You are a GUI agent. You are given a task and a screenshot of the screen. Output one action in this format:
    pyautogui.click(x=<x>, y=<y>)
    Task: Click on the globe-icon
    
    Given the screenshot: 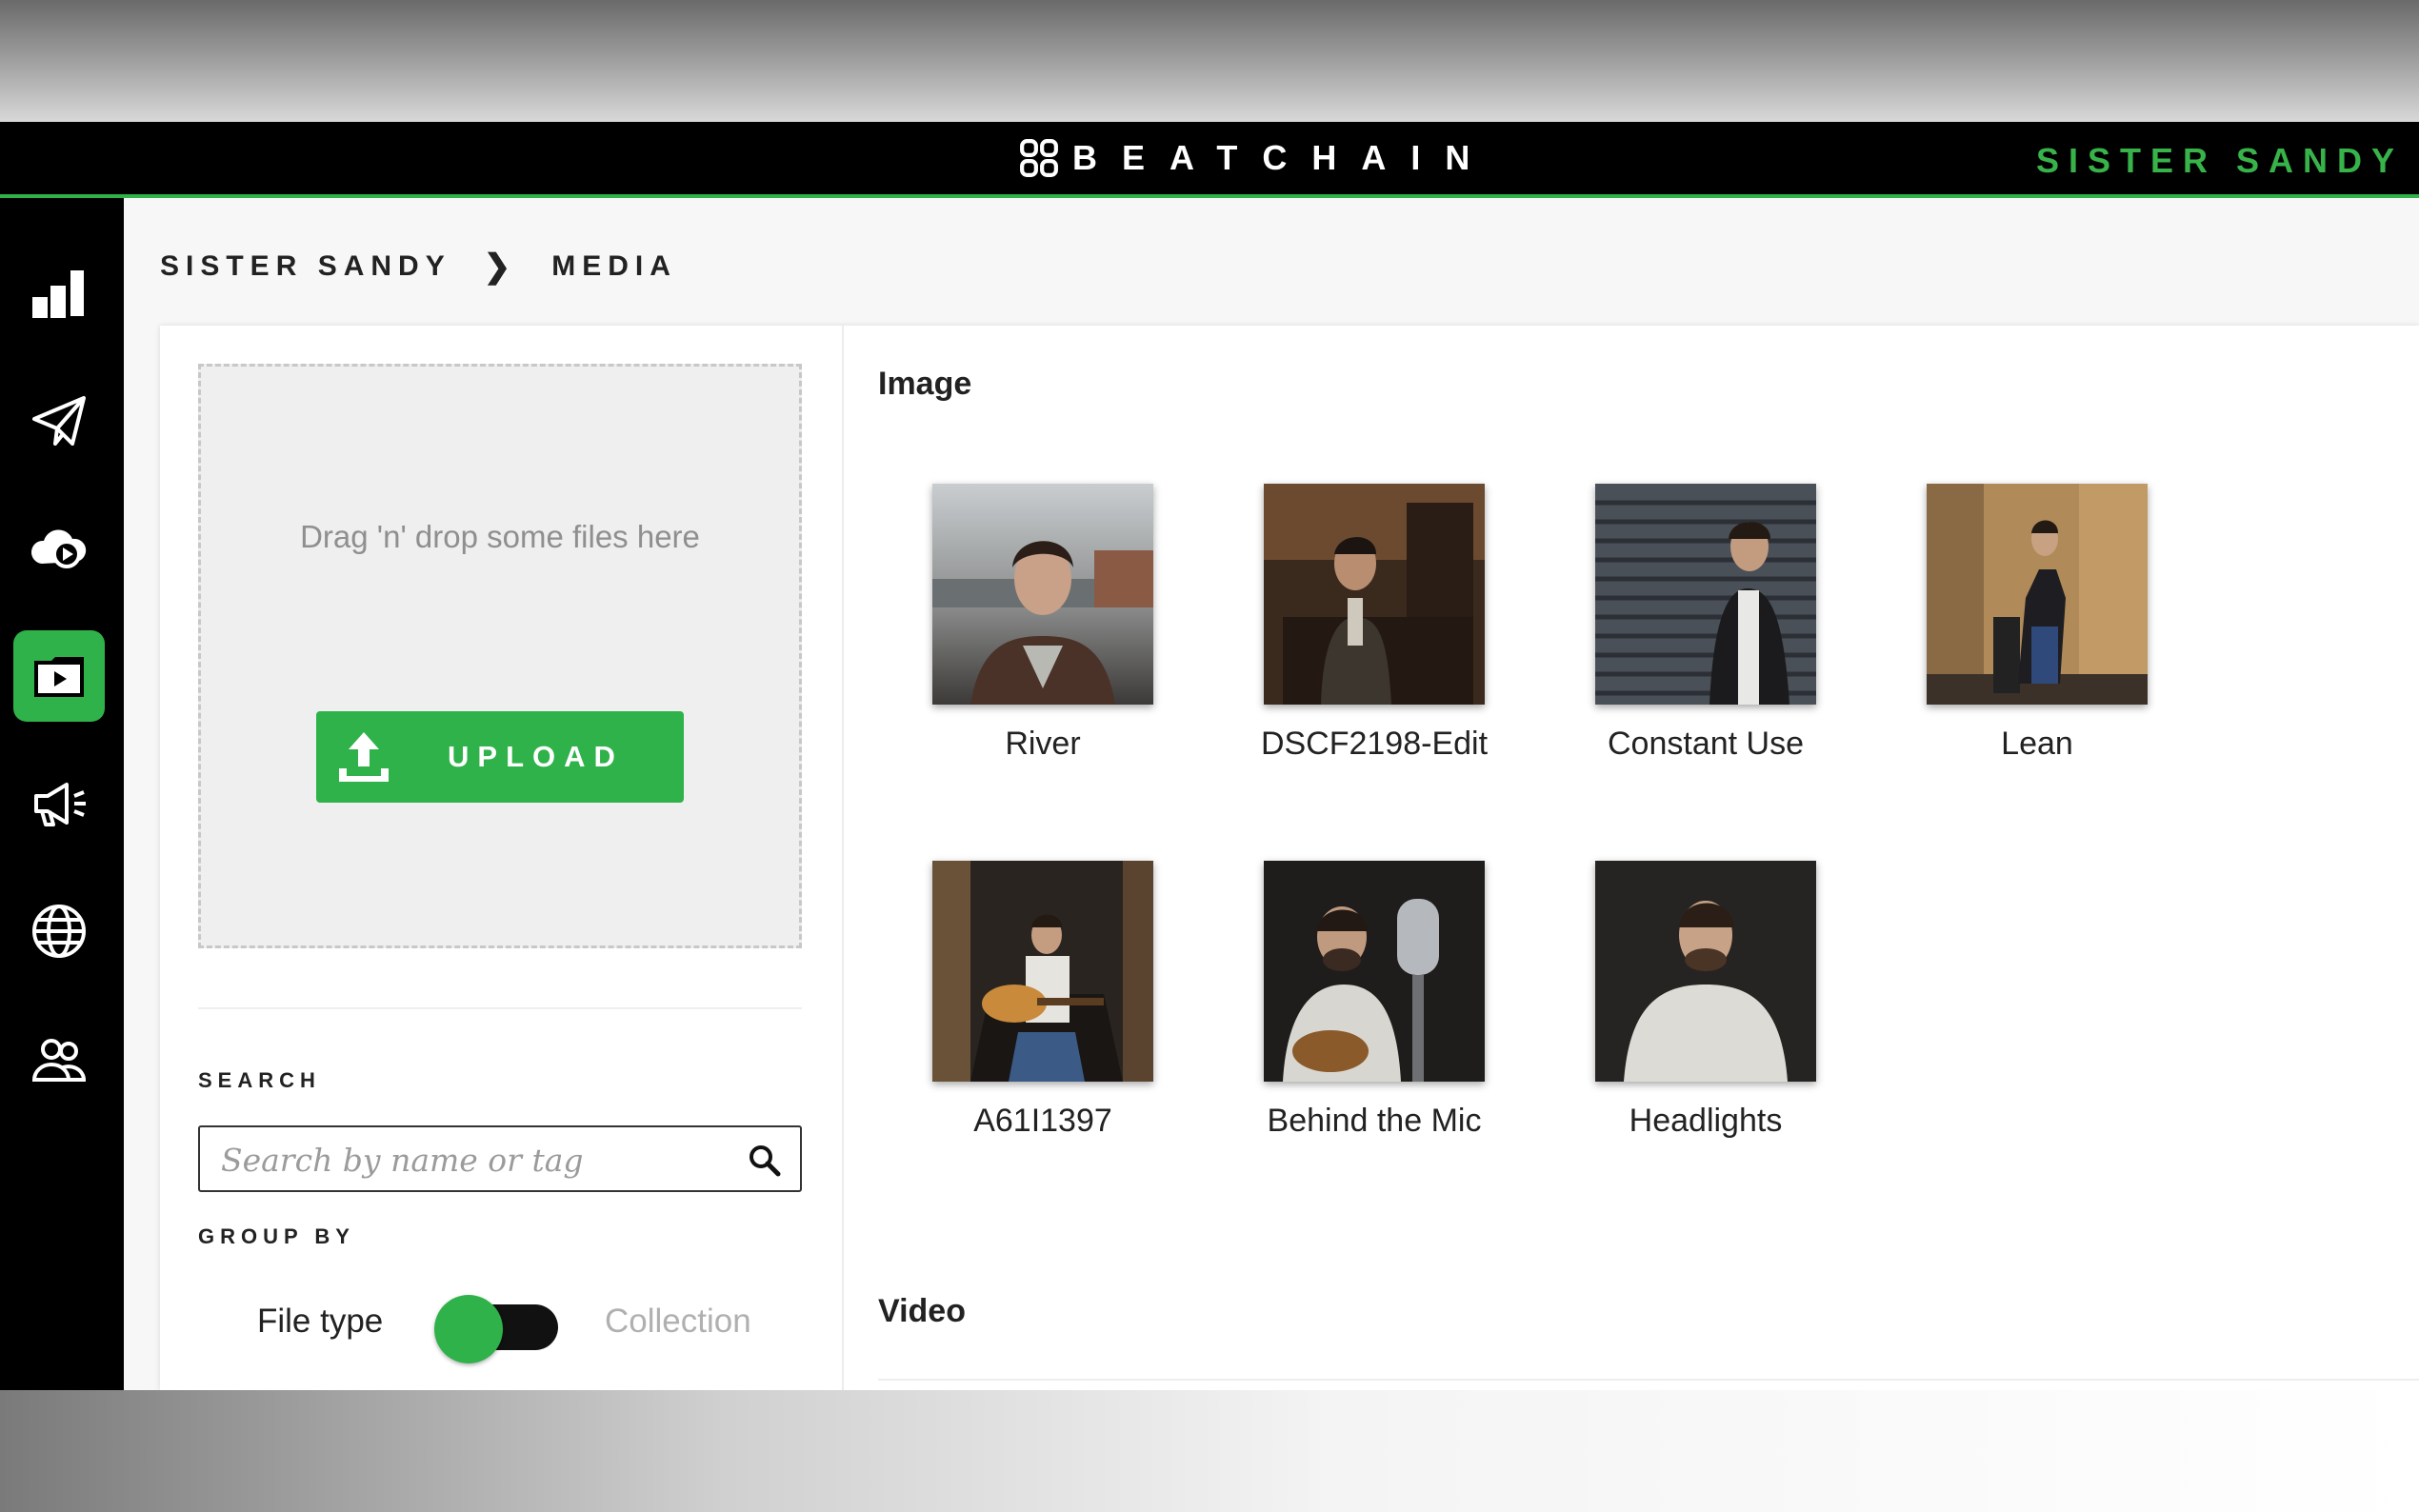 What is the action you would take?
    pyautogui.click(x=59, y=931)
    